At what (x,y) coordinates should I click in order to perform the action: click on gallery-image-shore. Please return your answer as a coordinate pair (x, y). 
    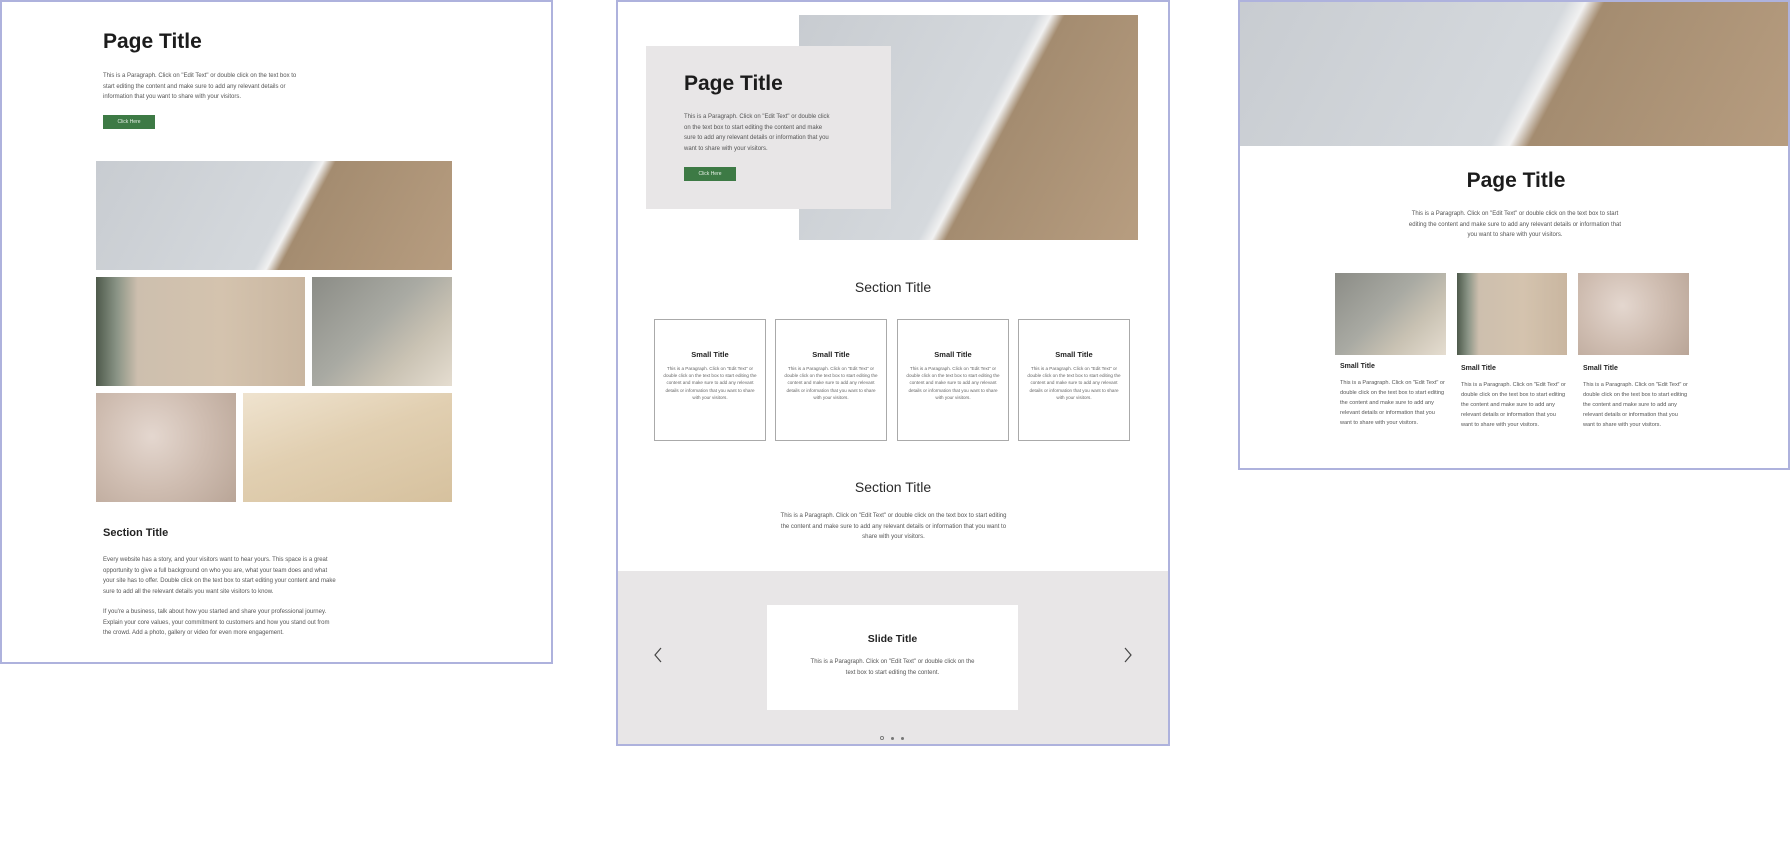
    Looking at the image, I should click on (200, 331).